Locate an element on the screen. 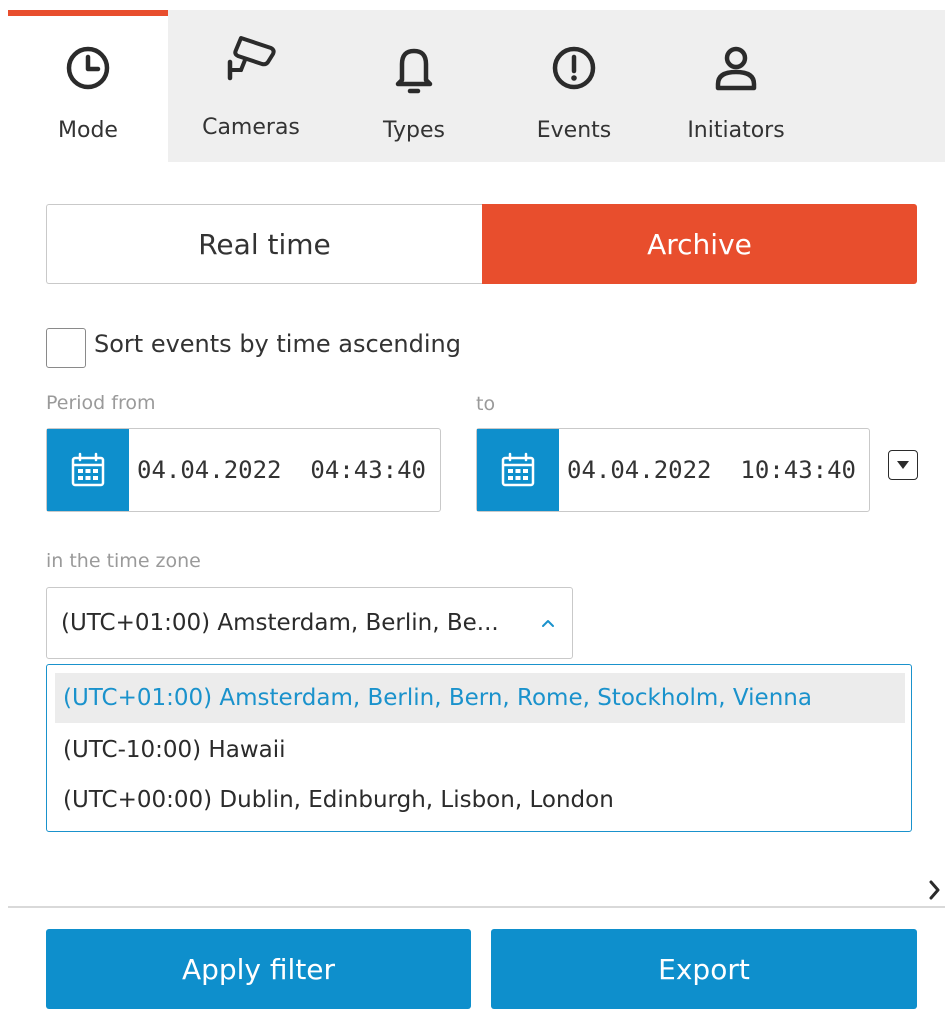 Image resolution: width=945 pixels, height=1024 pixels. calendar-from-button is located at coordinates (88, 470).